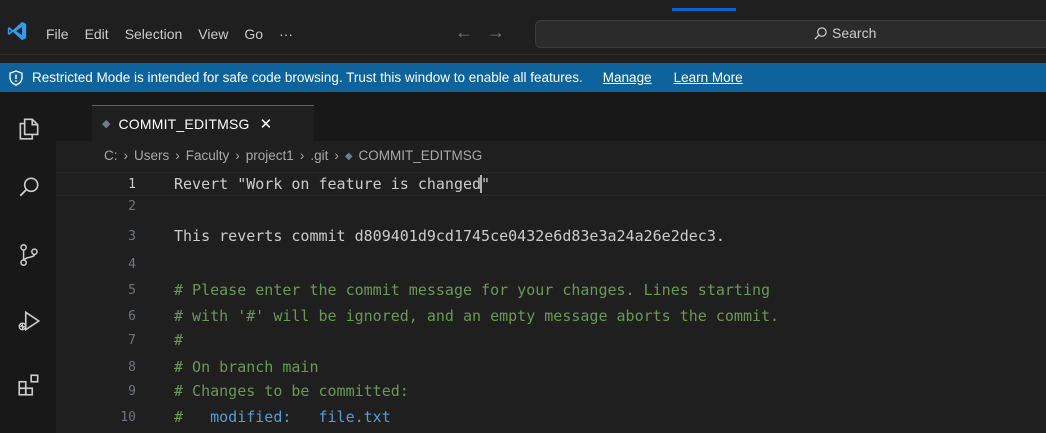  I want to click on search-label: Search, so click(854, 33).